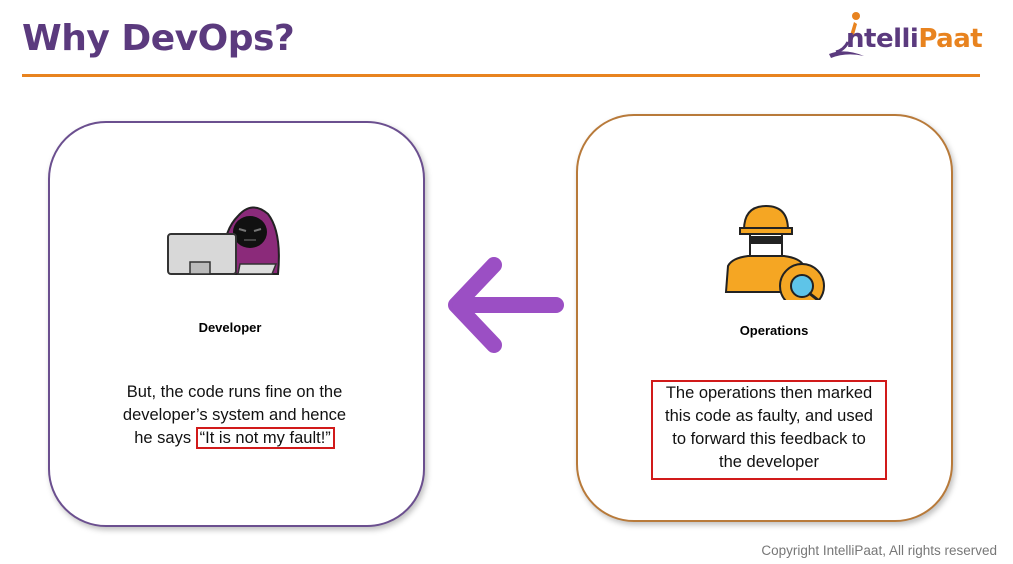  Describe the element at coordinates (501, 75) in the screenshot. I see `title-underline` at that location.